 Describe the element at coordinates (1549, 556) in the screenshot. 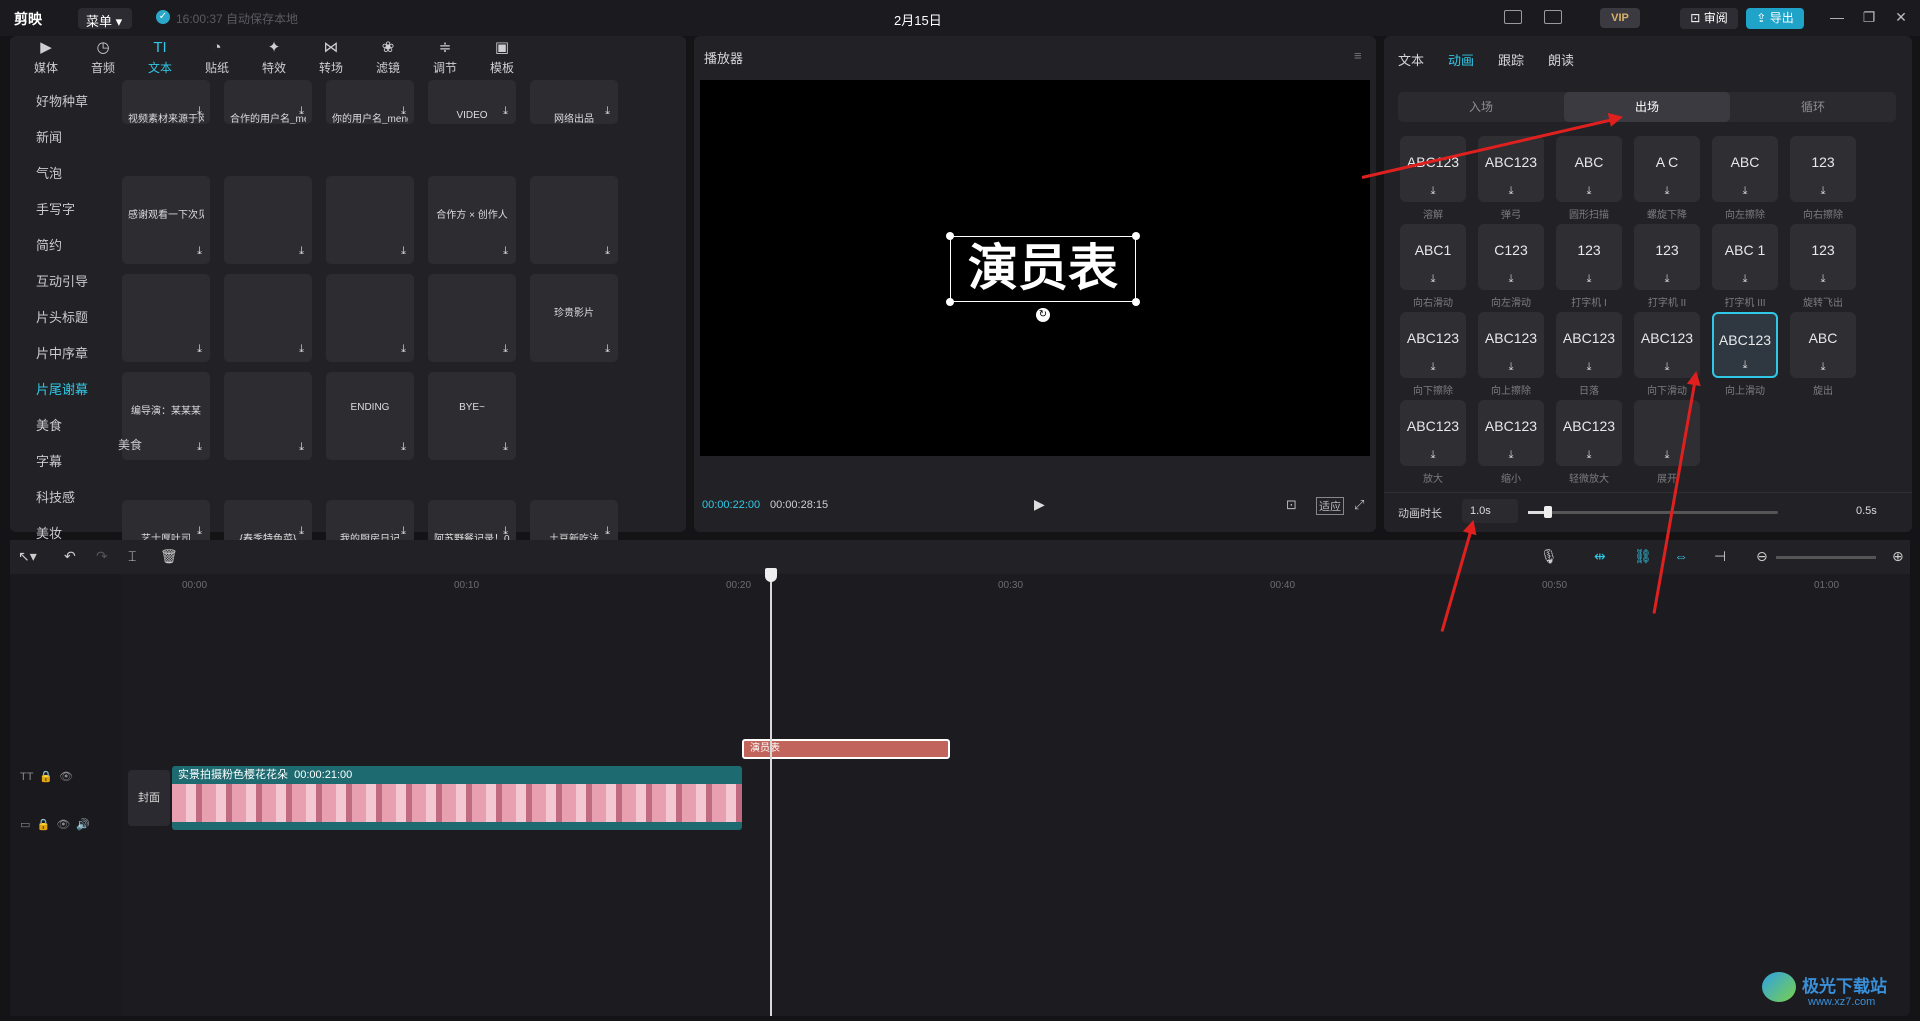

I see `record-icon: 🎙` at that location.